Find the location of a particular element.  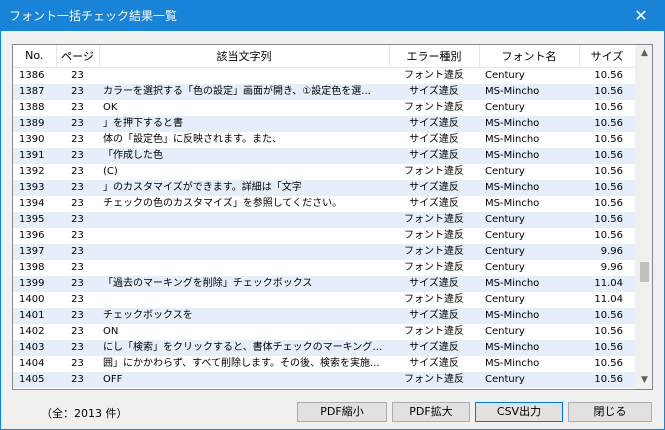

pdf-enlarge-button: PDF拡大 is located at coordinates (431, 412).